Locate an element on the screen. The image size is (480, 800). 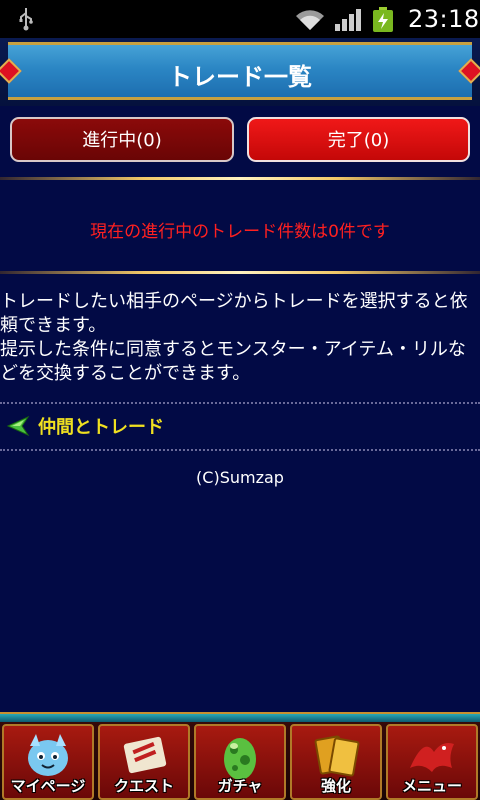
friend-trade-label: 仲間とトレード is located at coordinates (101, 427).